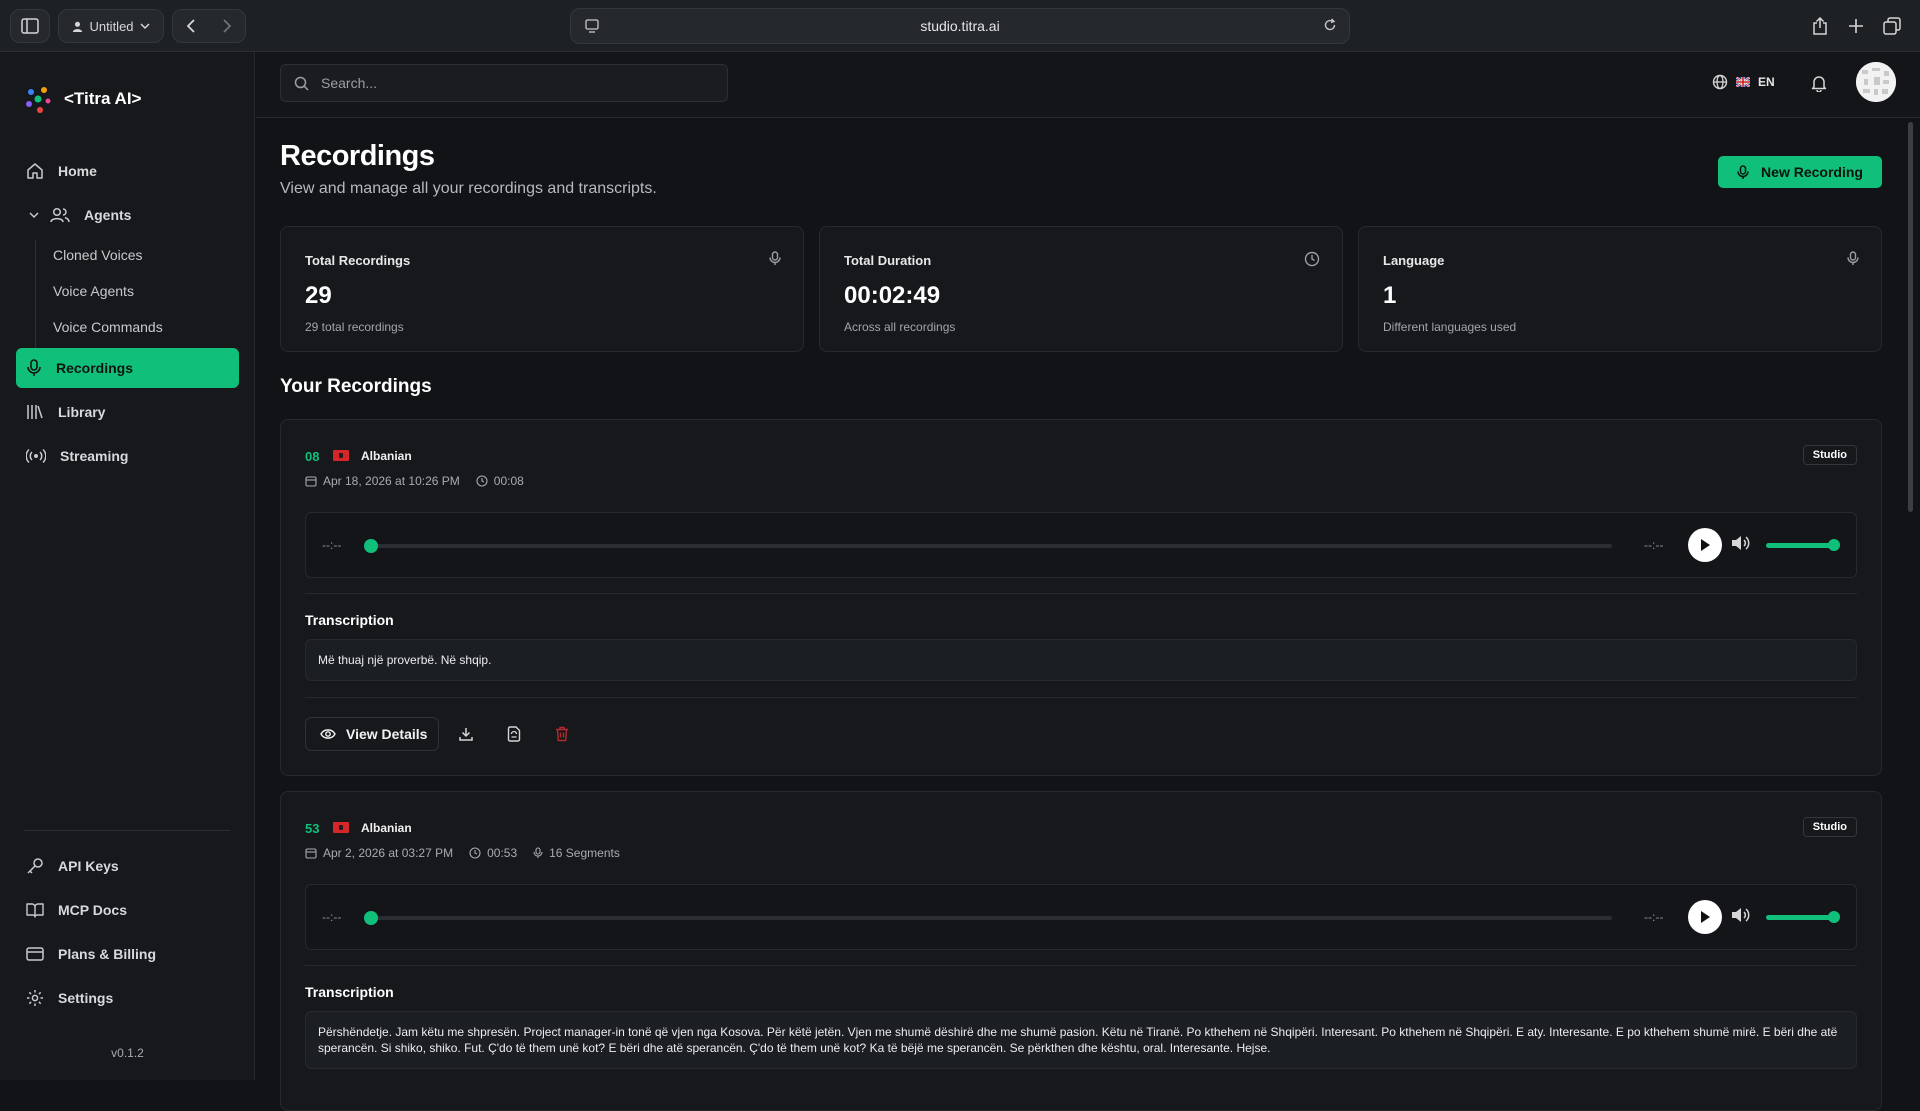 The width and height of the screenshot is (1920, 1111). What do you see at coordinates (900, 327) in the screenshot?
I see `stat-sub: Across all recordings` at bounding box center [900, 327].